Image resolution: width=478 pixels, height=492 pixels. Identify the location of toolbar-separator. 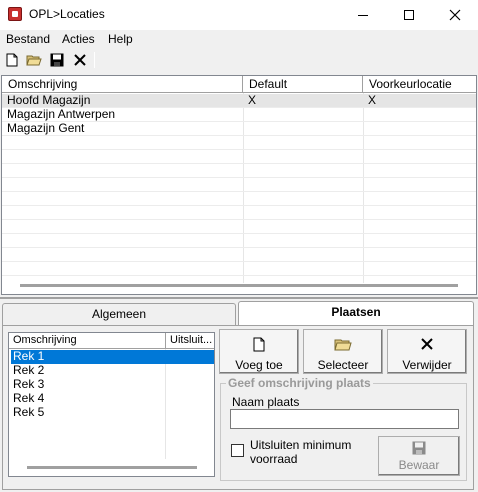
(94, 60).